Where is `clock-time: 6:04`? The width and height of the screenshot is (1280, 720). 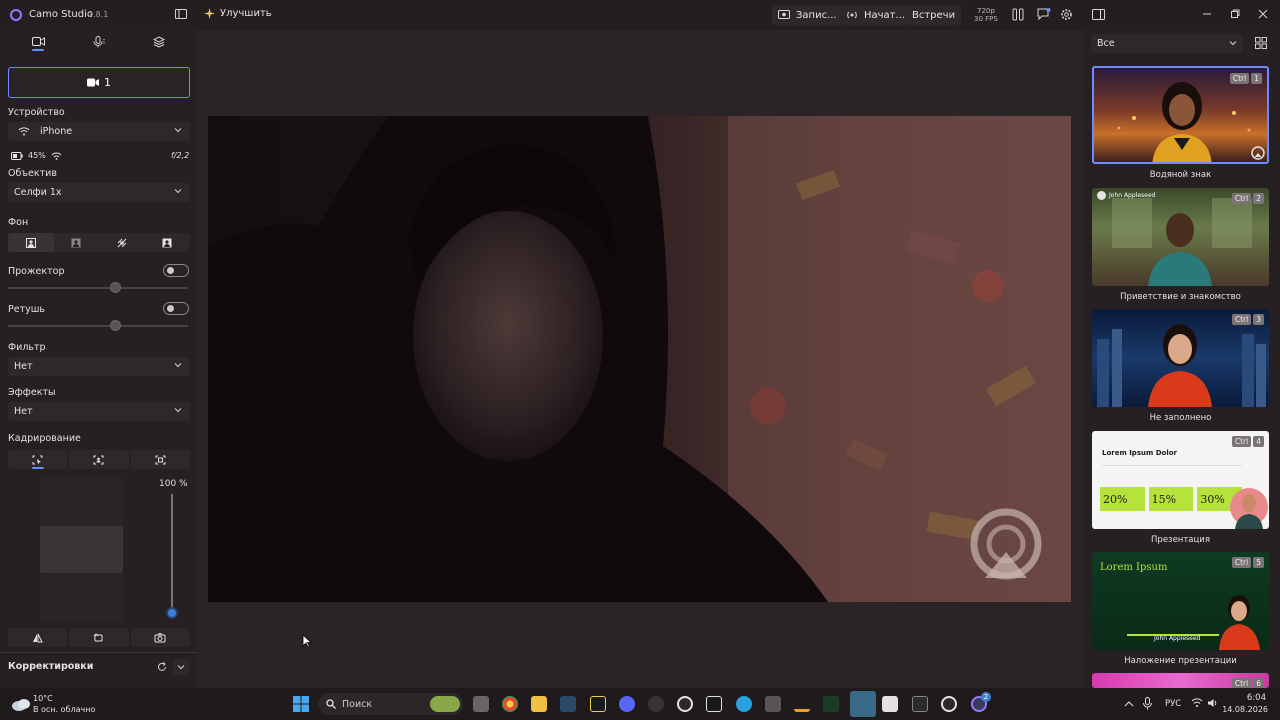 clock-time: 6:04 is located at coordinates (1246, 698).